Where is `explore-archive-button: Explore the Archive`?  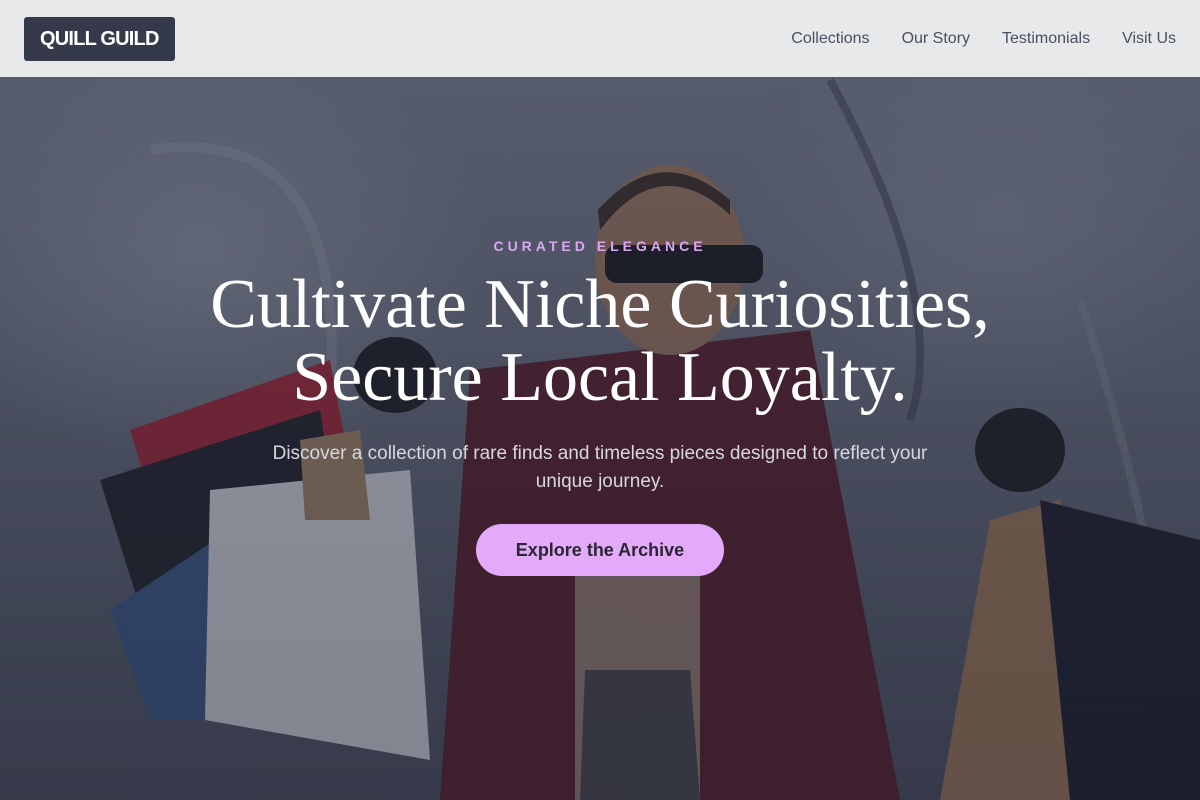
explore-archive-button: Explore the Archive is located at coordinates (600, 550).